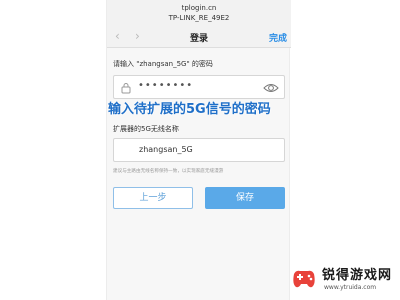 The height and width of the screenshot is (300, 400). Describe the element at coordinates (168, 171) in the screenshot. I see `roaming-hint-text: 建议与主路由无线名称保持一致，以实现家庭无缝漫游` at that location.